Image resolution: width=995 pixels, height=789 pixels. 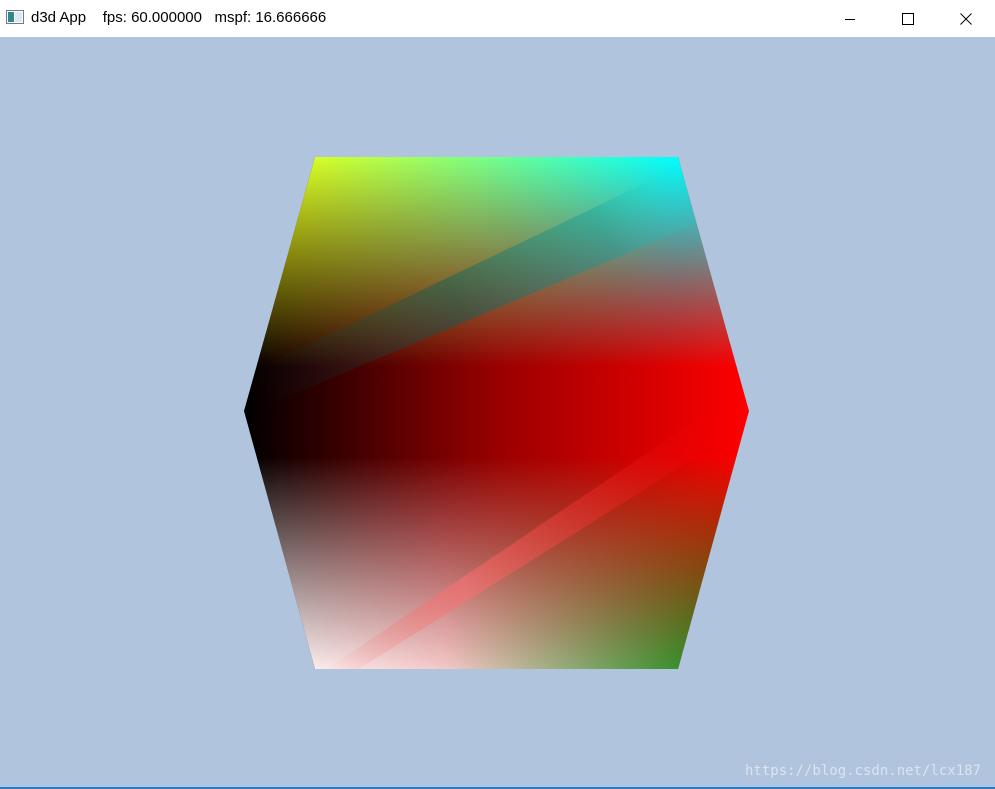 What do you see at coordinates (497, 18) in the screenshot?
I see `title-bar: d3d App fps: 60.000000 mspf: 16.666666` at bounding box center [497, 18].